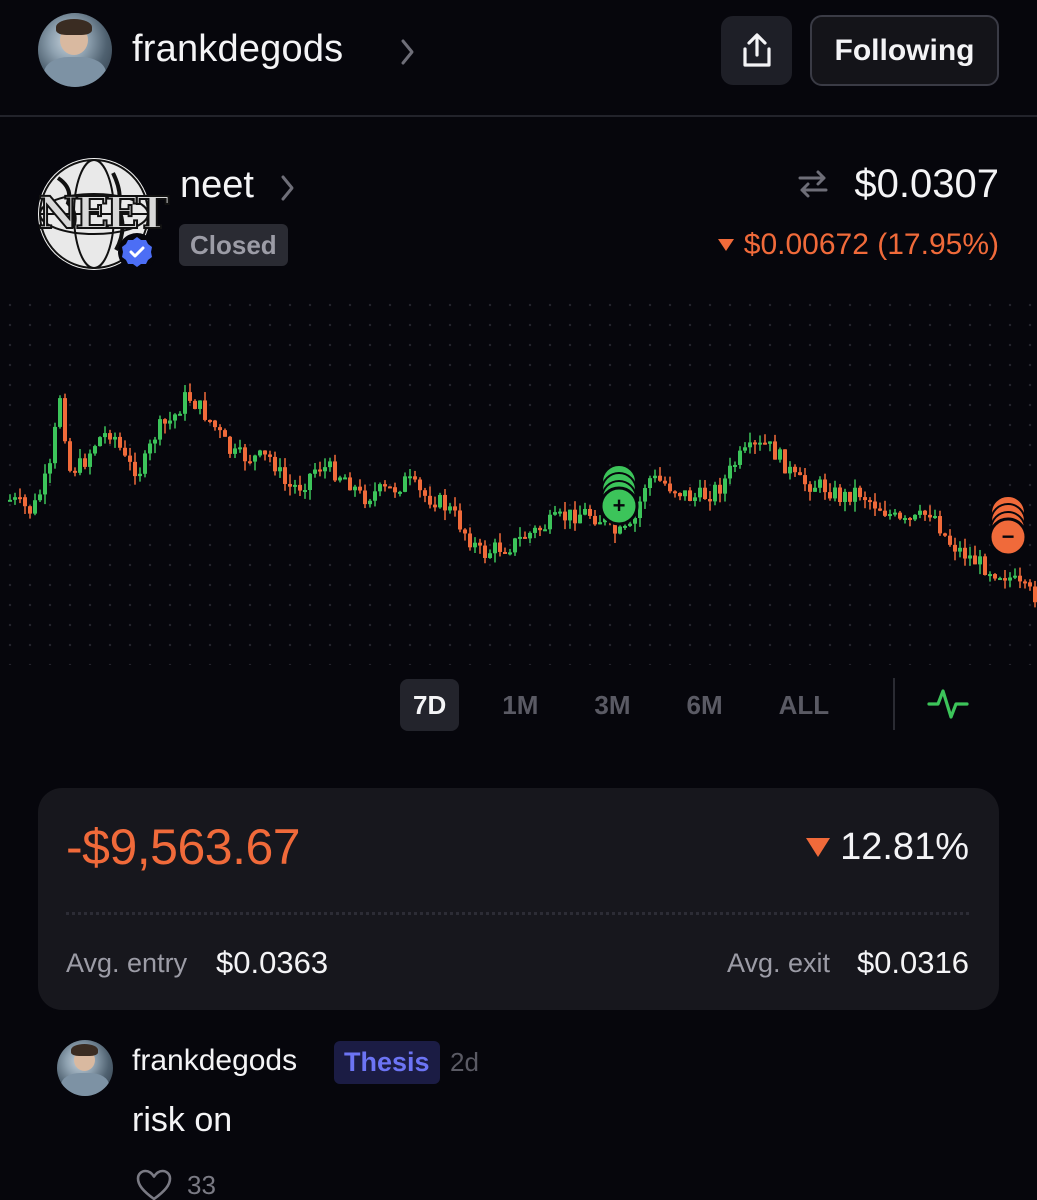  Describe the element at coordinates (612, 705) in the screenshot. I see `range-tab-3m: 3M` at that location.